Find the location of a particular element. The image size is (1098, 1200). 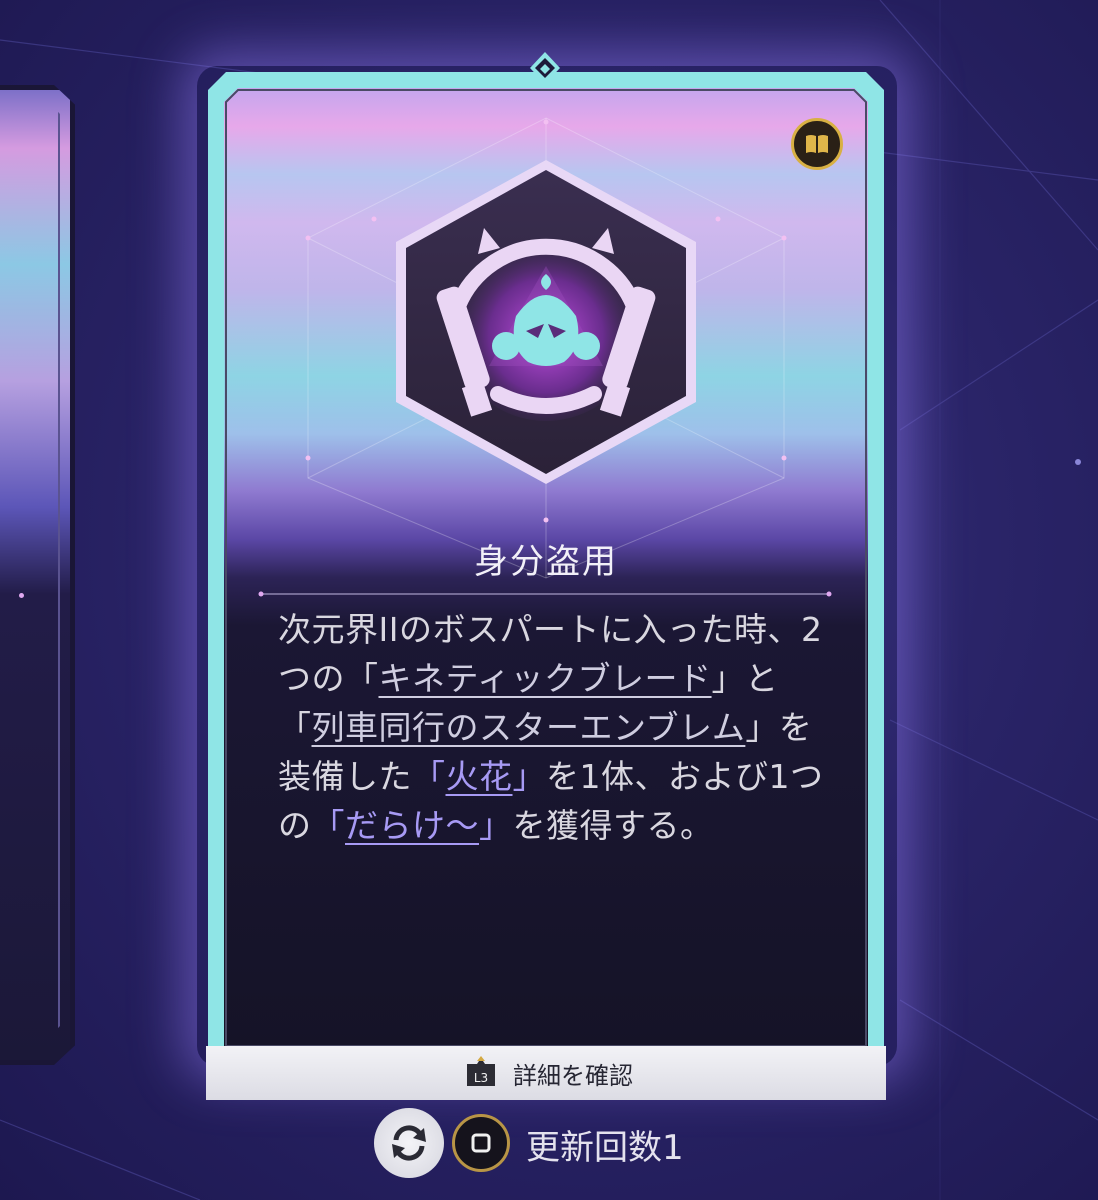

view-details-button: L3 詳細を確認 is located at coordinates (546, 1073).